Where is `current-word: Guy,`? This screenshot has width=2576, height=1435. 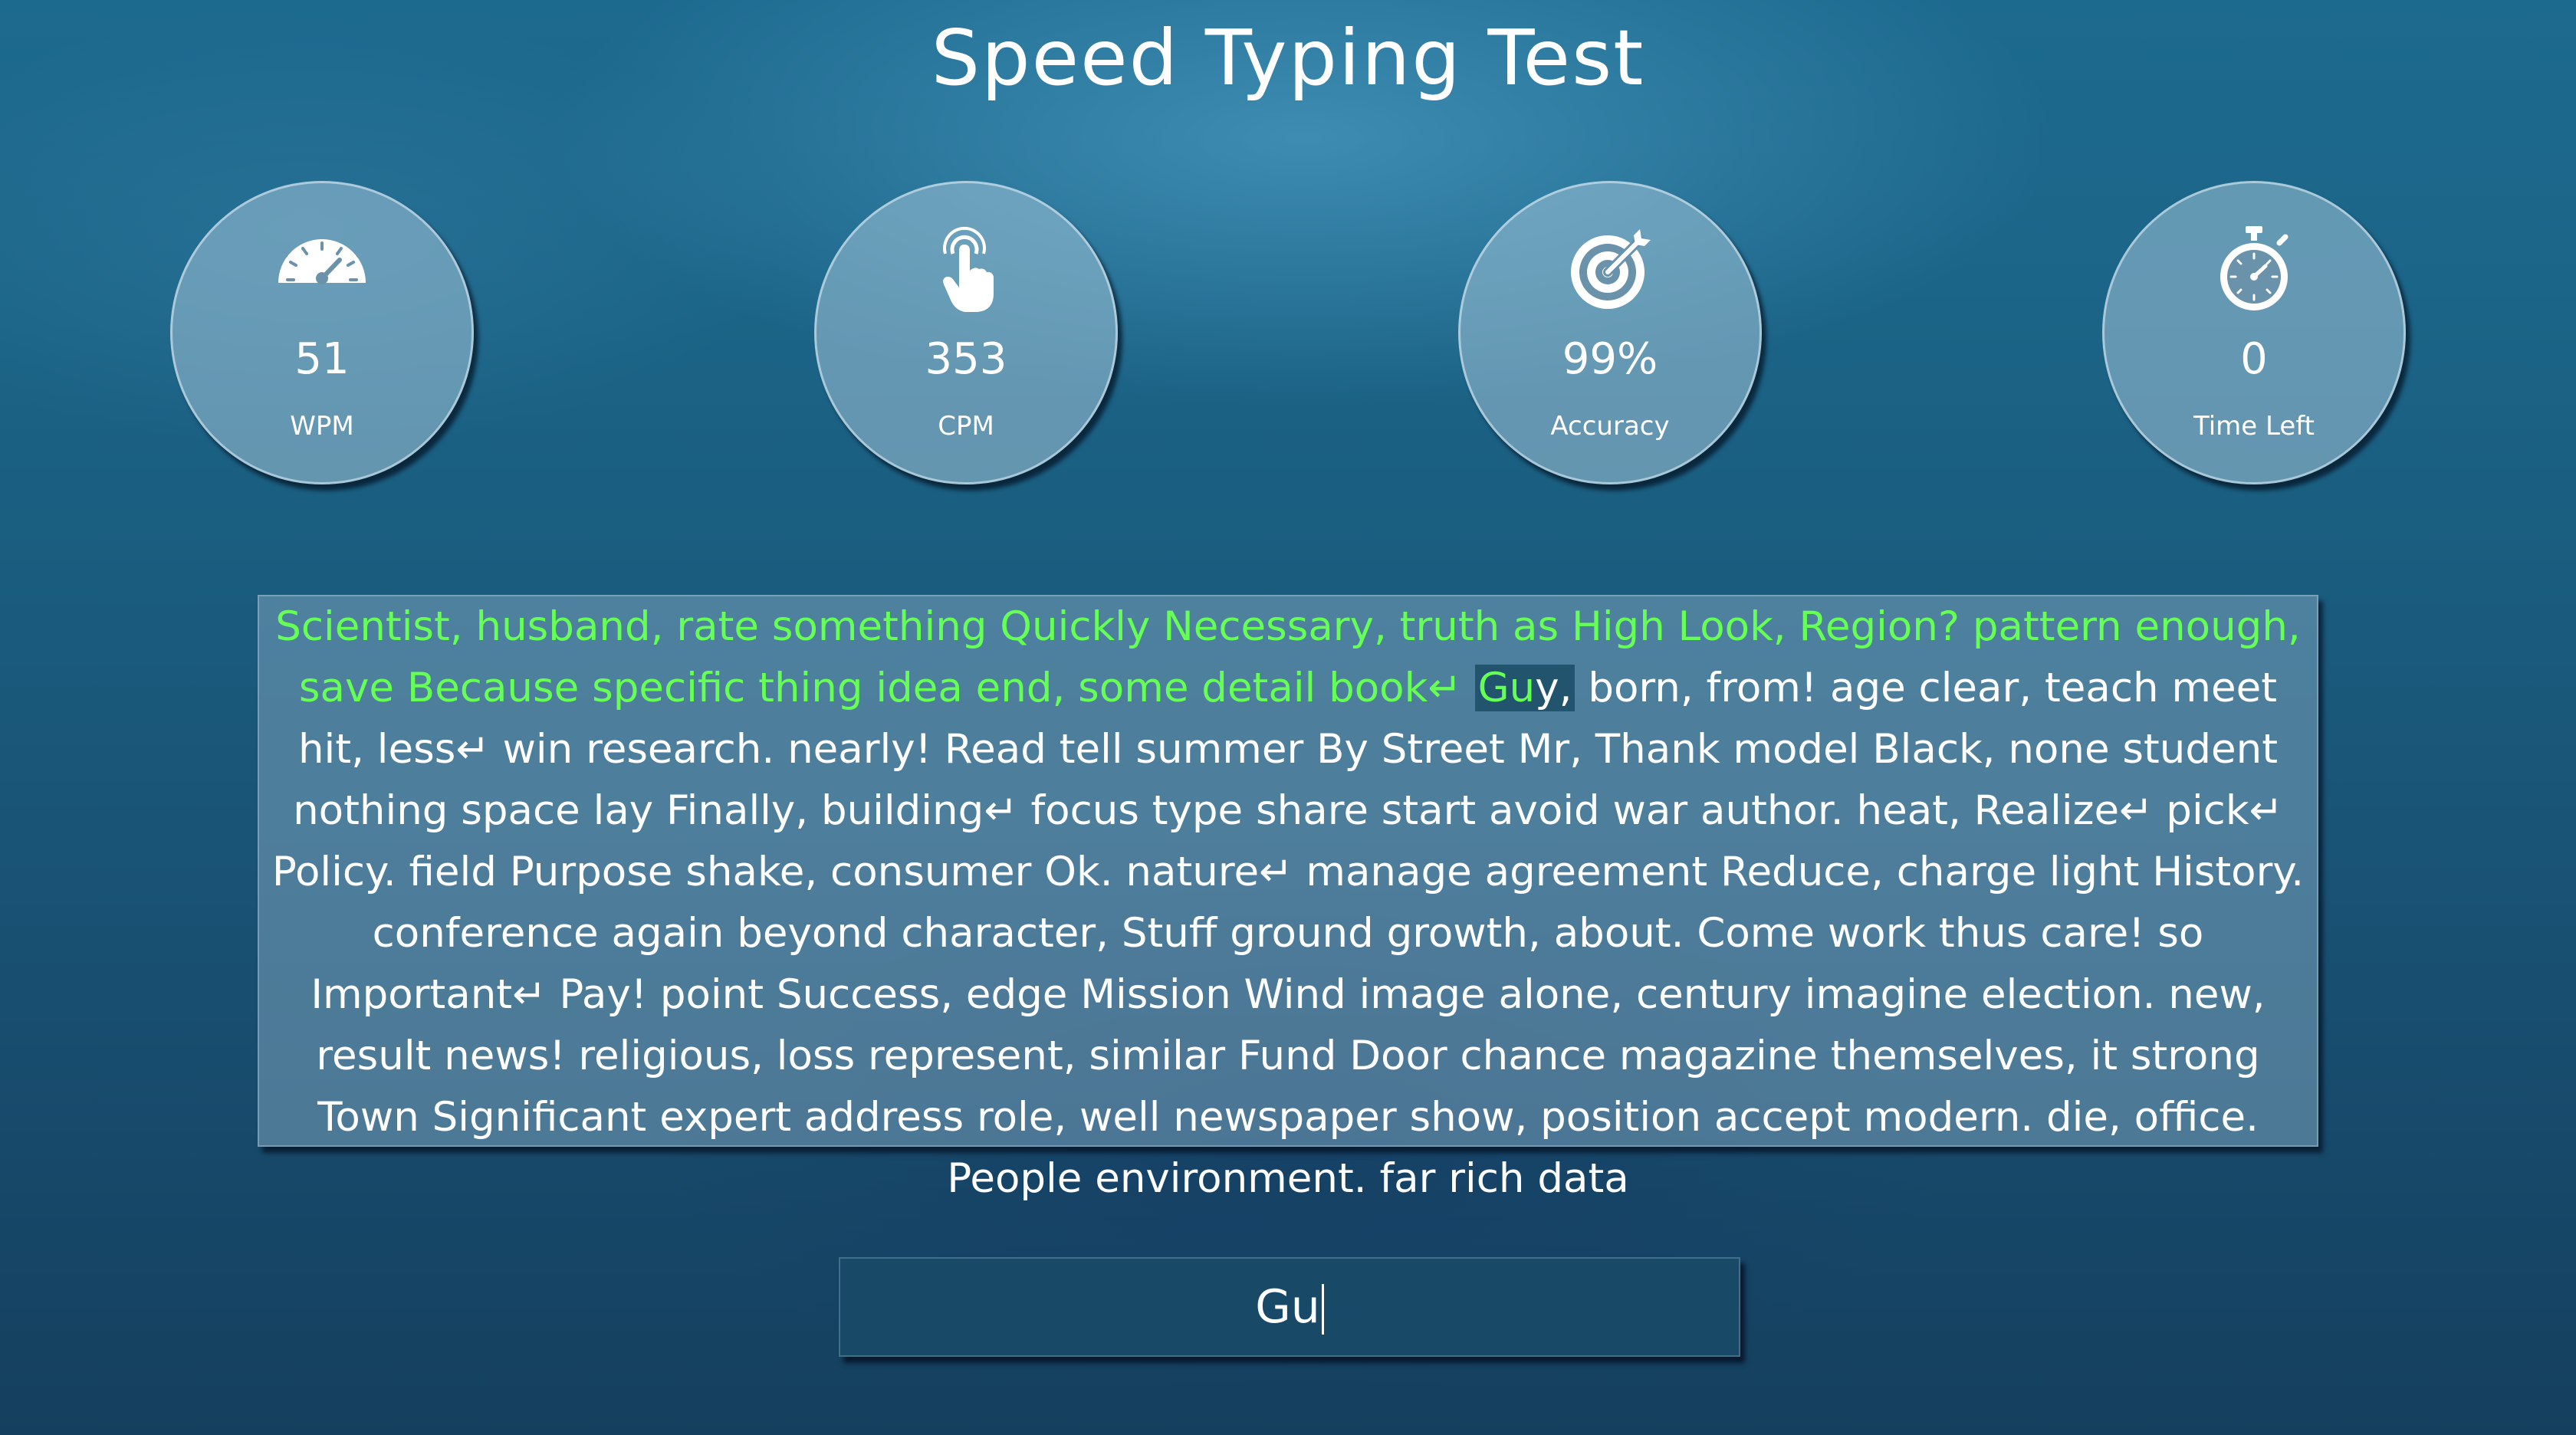
current-word: Guy, is located at coordinates (1525, 688).